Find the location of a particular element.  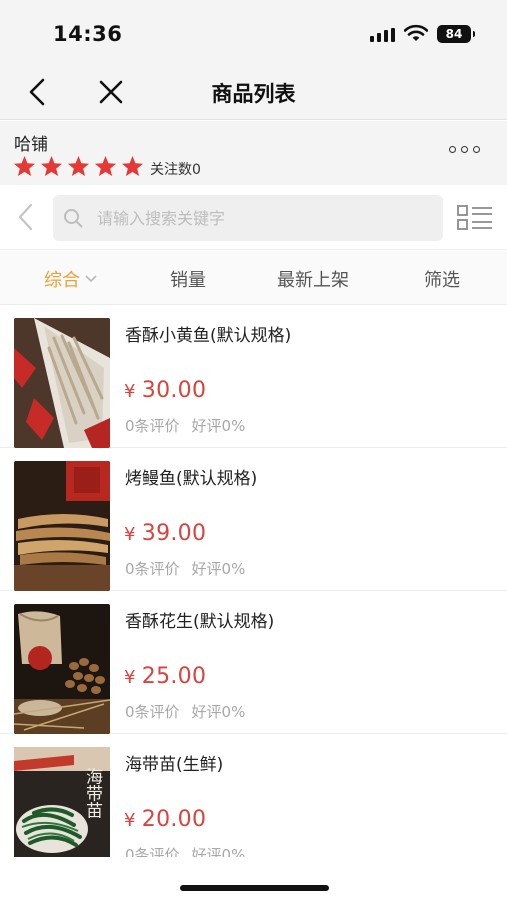

price-value: 39.00 is located at coordinates (174, 533).